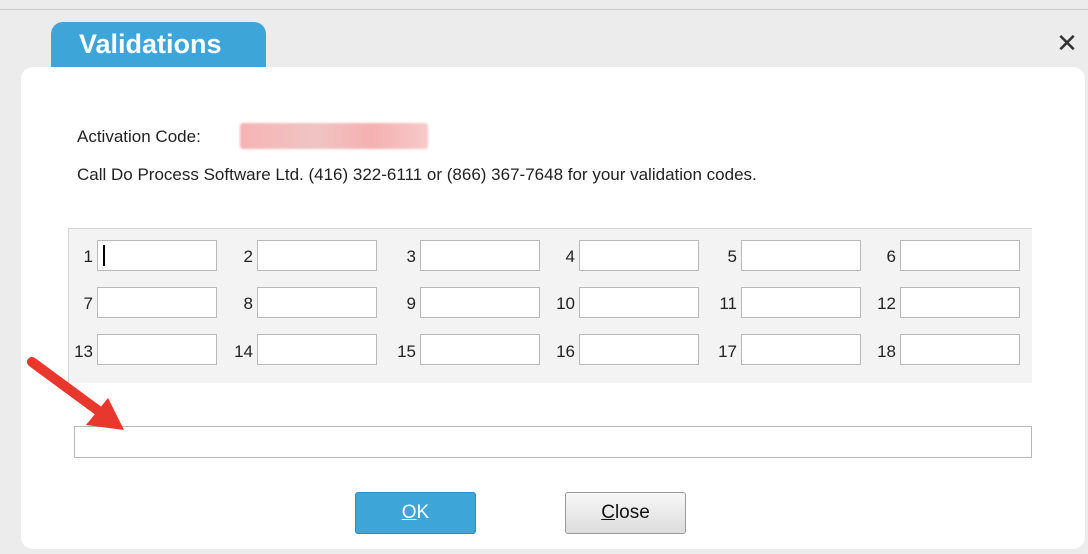 This screenshot has width=1088, height=554. Describe the element at coordinates (960, 302) in the screenshot. I see `validation-code-12-input` at that location.